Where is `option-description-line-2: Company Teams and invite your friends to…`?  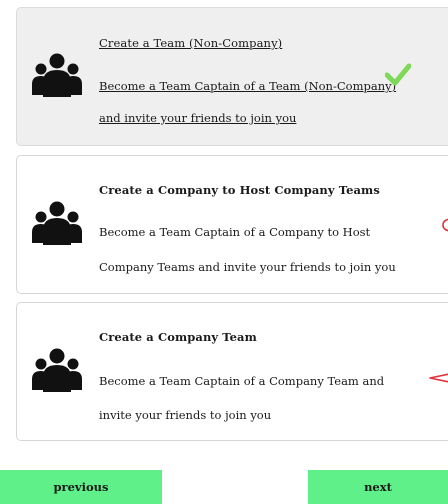 option-description-line-2: Company Teams and invite your friends to… is located at coordinates (247, 267).